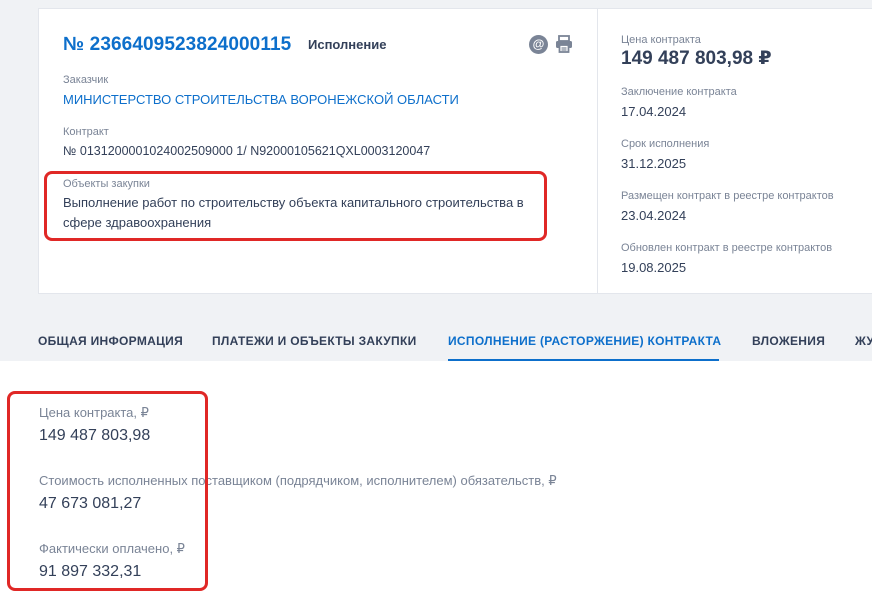  Describe the element at coordinates (727, 196) in the screenshot. I see `placed-label: Размещен контракт в реестре контрактов` at that location.